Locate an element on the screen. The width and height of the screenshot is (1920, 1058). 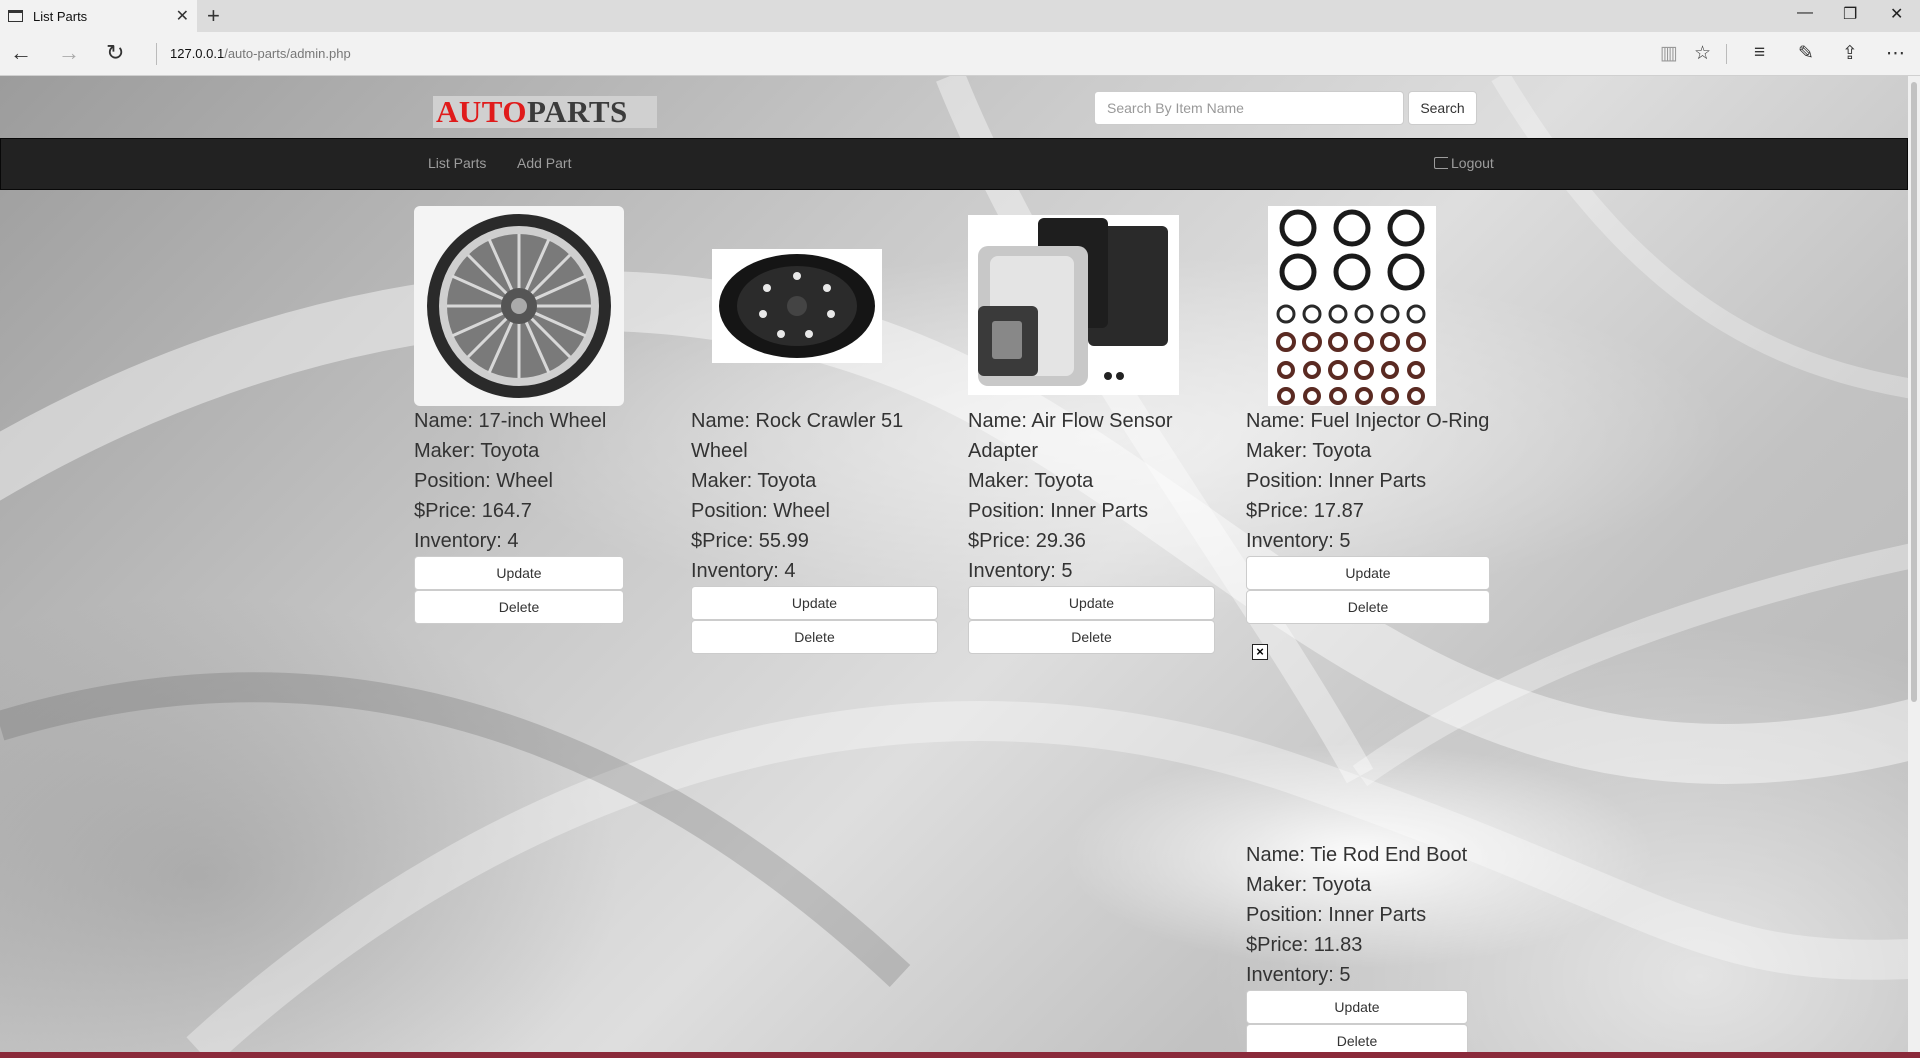
minimize-icon: — is located at coordinates (1805, 13).